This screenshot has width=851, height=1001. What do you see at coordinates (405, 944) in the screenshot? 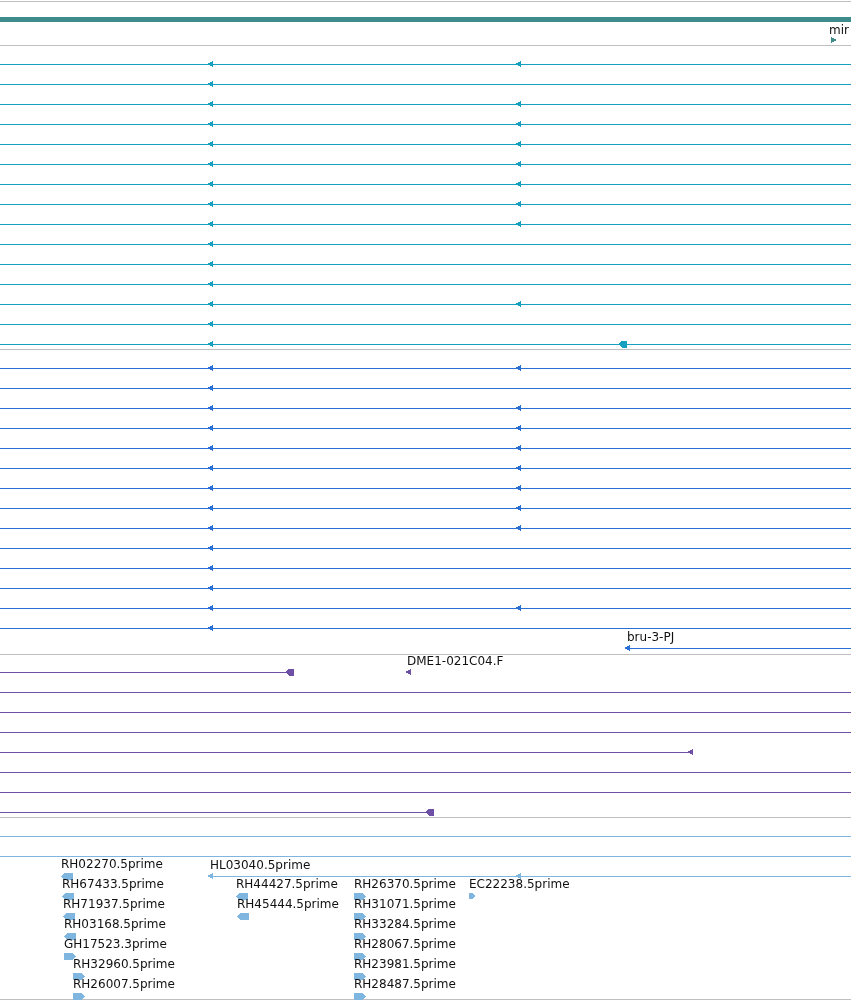
I see `feature-label: RH28067.5prime` at bounding box center [405, 944].